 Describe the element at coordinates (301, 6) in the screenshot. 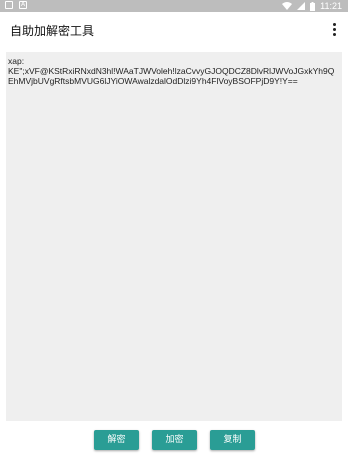

I see `signal-icon` at that location.